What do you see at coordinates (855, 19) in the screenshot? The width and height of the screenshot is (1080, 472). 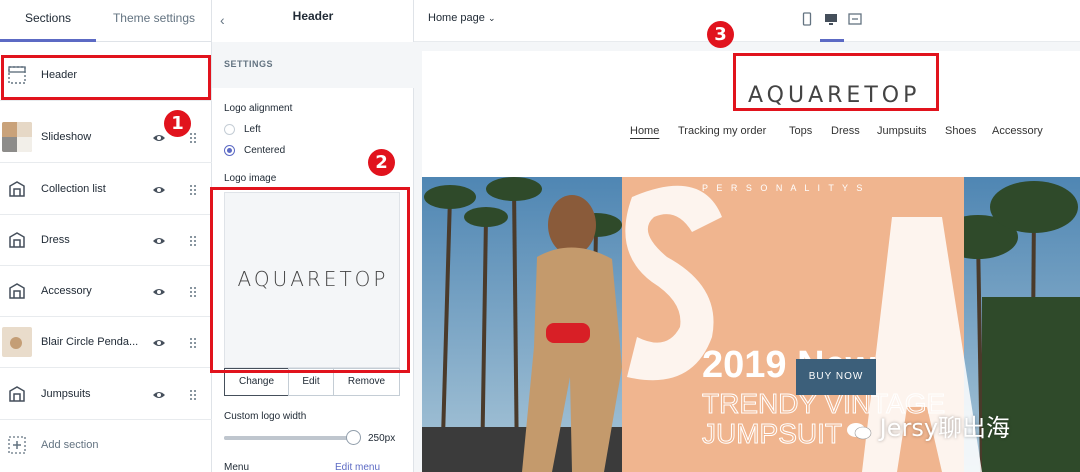 I see `fullscreen-view-icon` at bounding box center [855, 19].